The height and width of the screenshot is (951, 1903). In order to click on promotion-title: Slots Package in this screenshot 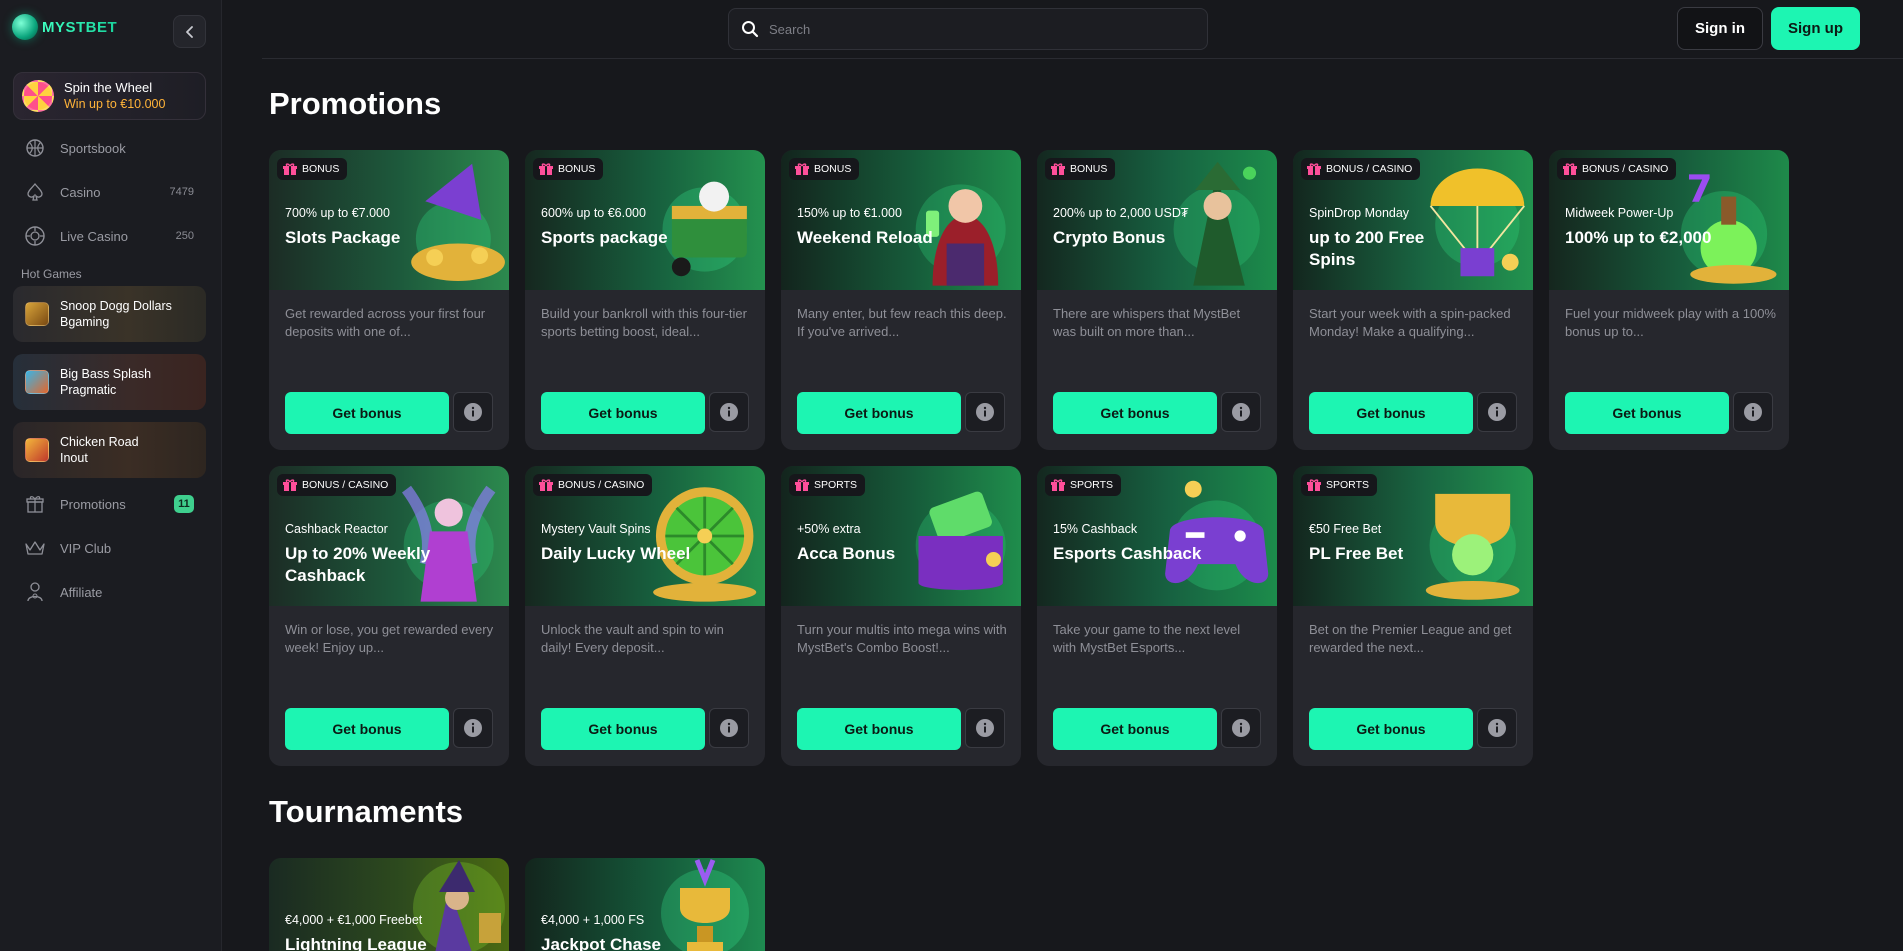, I will do `click(343, 237)`.